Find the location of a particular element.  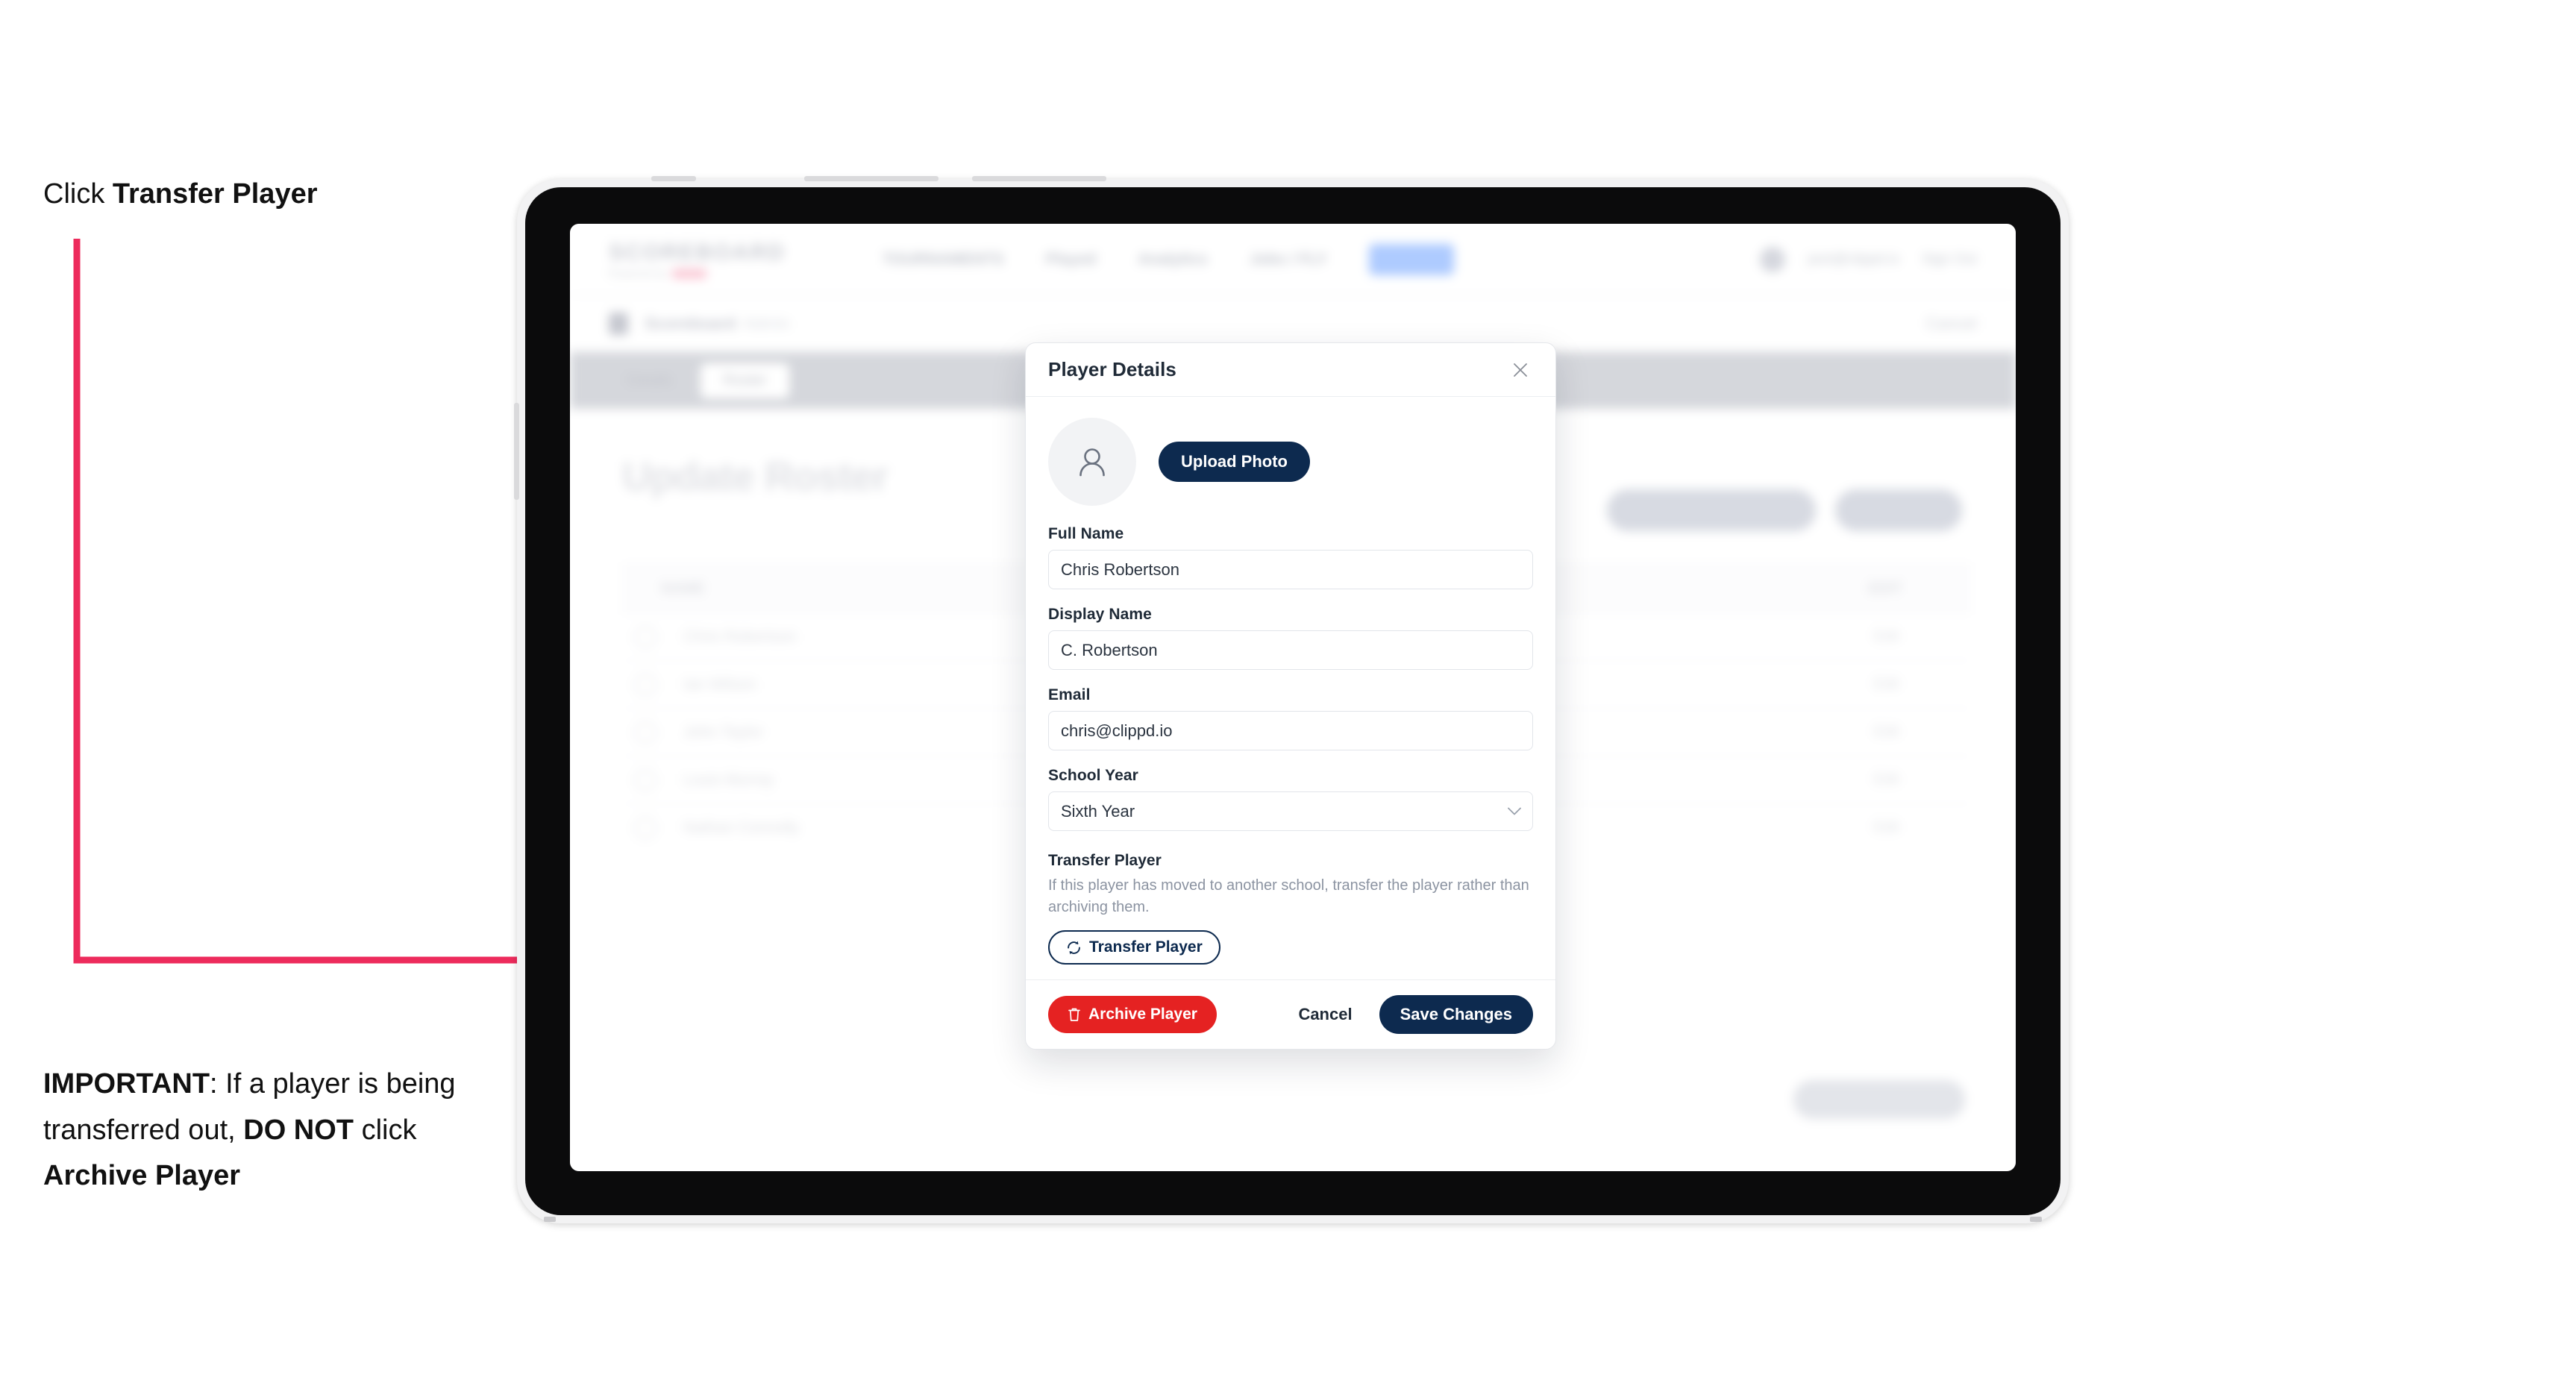

add-player-button is located at coordinates (1898, 510).